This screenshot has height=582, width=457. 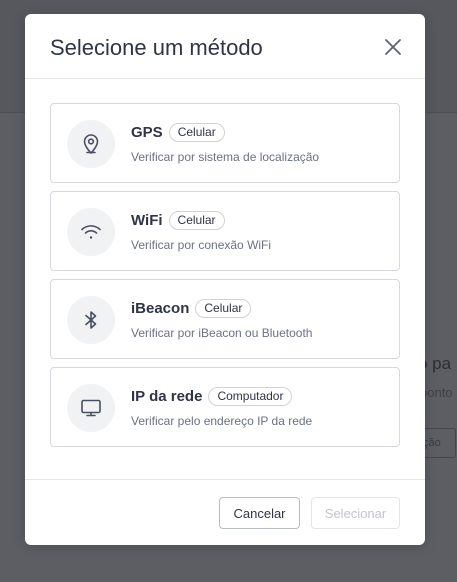 I want to click on close-icon, so click(x=393, y=47).